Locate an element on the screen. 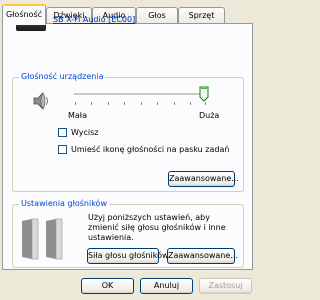  mute-checkbox: Wycisz is located at coordinates (78, 132).